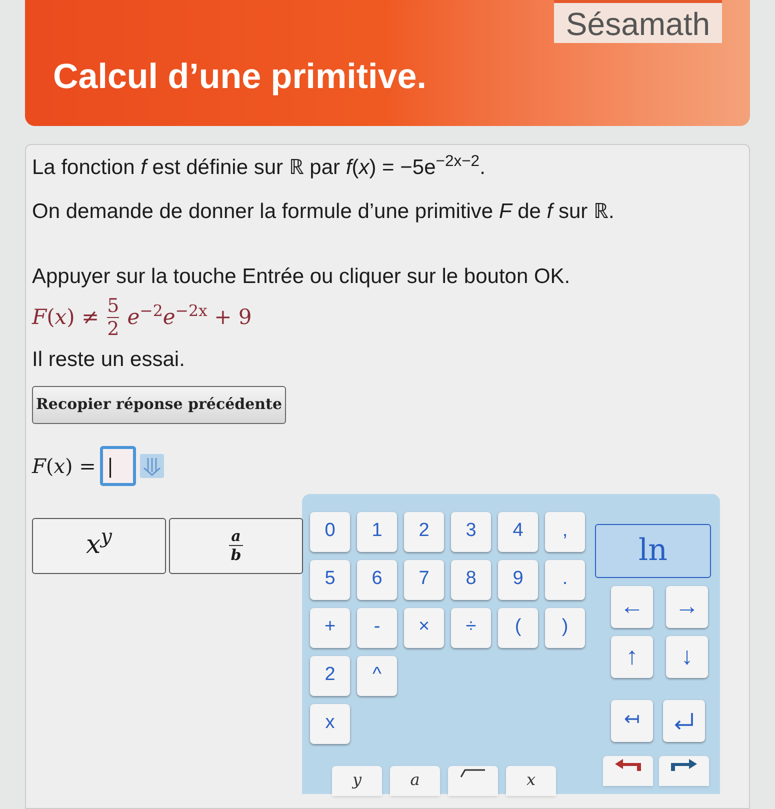 Image resolution: width=775 pixels, height=809 pixels. I want to click on keypad-key: 1, so click(377, 532).